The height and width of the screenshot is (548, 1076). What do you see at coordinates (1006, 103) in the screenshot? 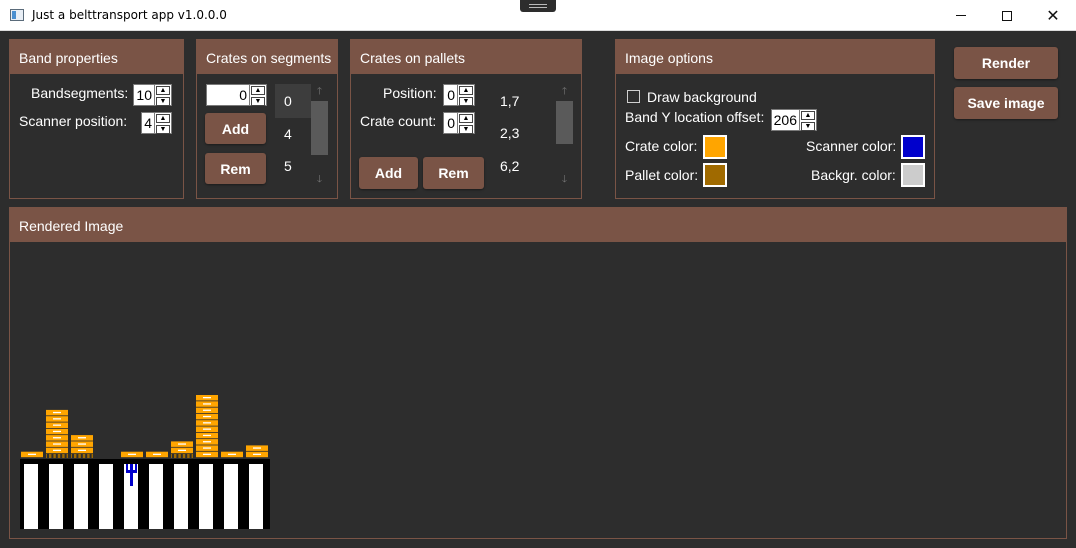
I see `save-image-button: Save image` at bounding box center [1006, 103].